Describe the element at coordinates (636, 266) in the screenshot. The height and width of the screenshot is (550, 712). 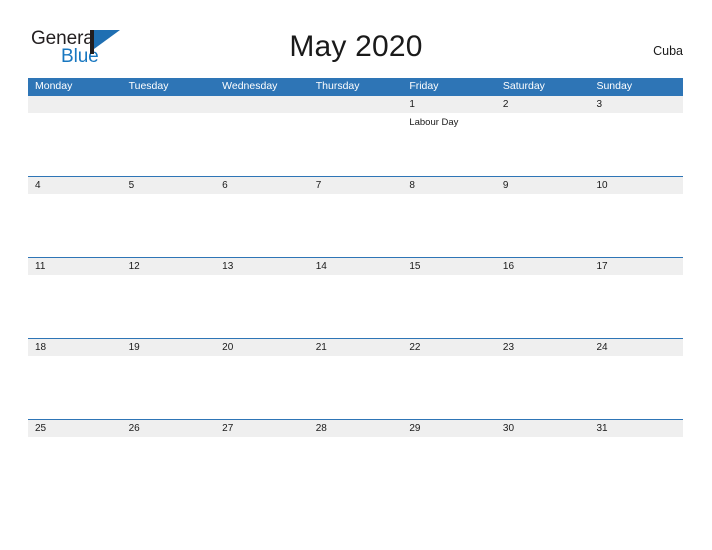
I see `day-number: 17` at that location.